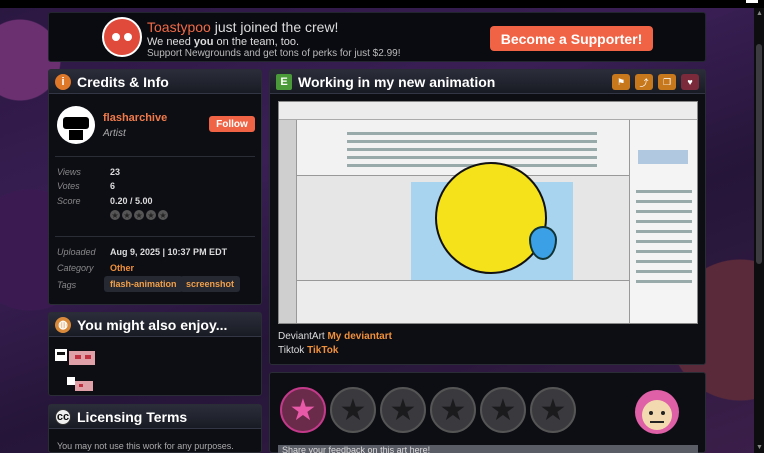 The image size is (764, 453). What do you see at coordinates (122, 268) in the screenshot?
I see `category-value: Other` at bounding box center [122, 268].